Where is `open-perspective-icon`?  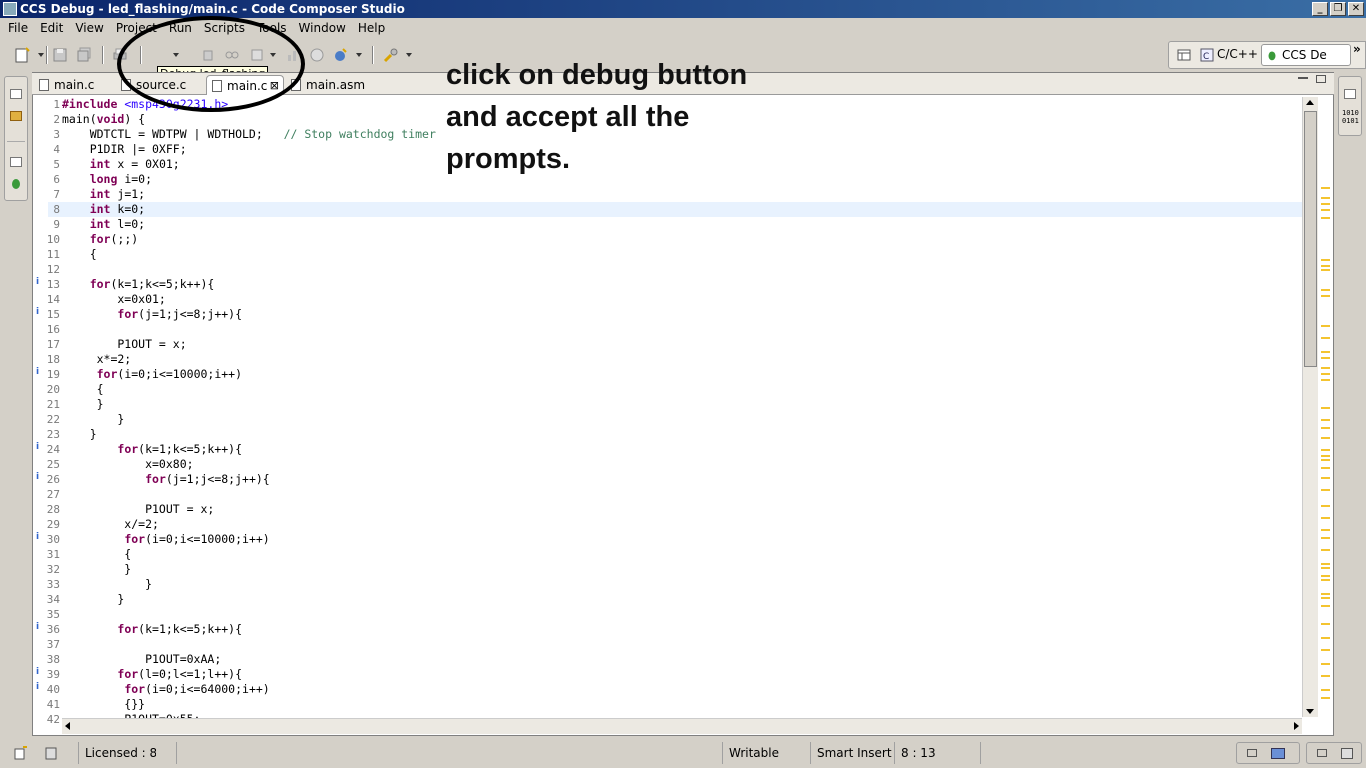 open-perspective-icon is located at coordinates (1184, 55).